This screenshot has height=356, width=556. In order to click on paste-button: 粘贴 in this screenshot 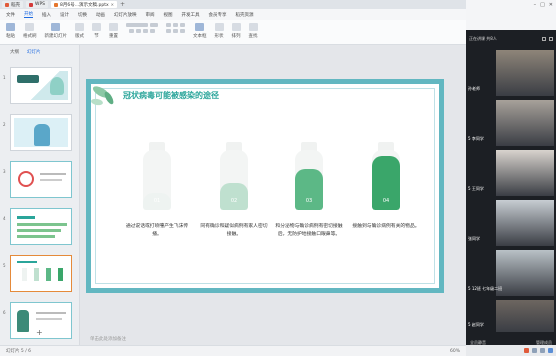, I will do `click(10, 31)`.